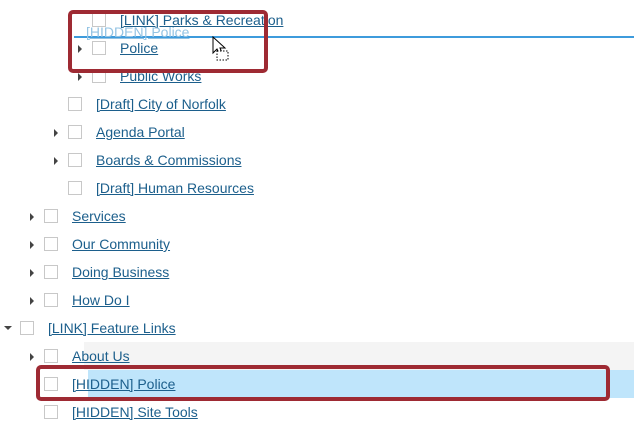 The height and width of the screenshot is (429, 634). Describe the element at coordinates (317, 272) in the screenshot. I see `tree-row: Doing Business` at that location.